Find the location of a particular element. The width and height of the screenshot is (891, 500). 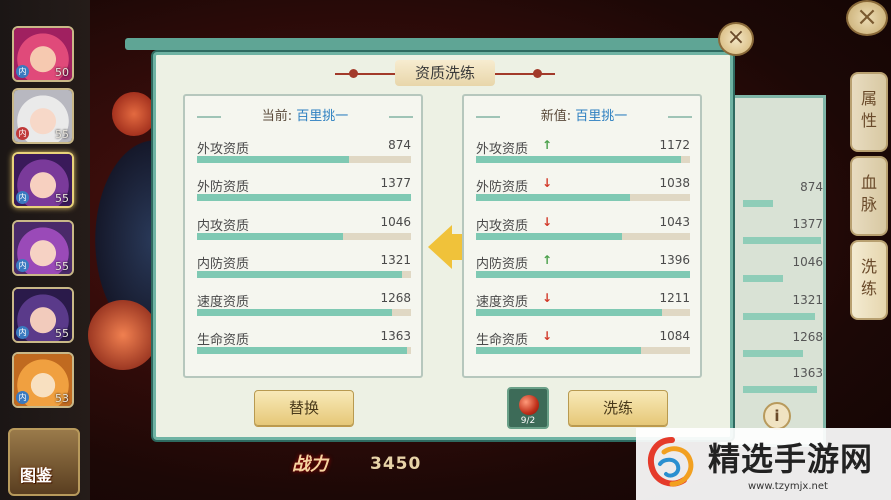

hero-slot-3: 内 55 is located at coordinates (43, 180).